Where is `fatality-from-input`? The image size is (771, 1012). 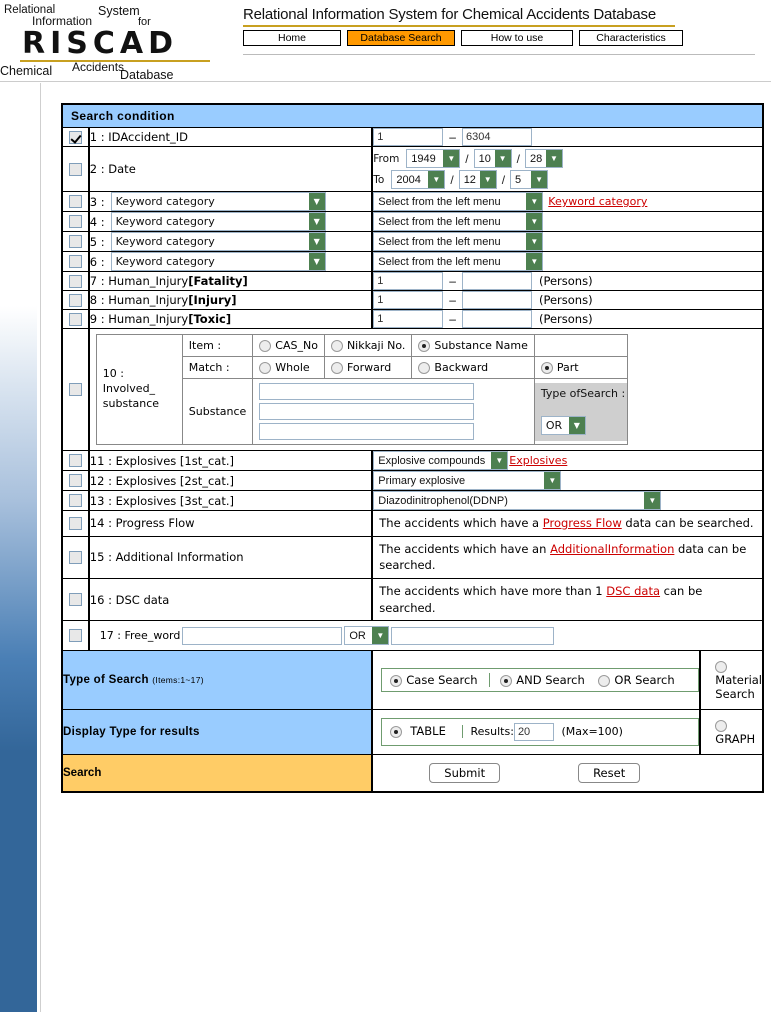 fatality-from-input is located at coordinates (408, 281).